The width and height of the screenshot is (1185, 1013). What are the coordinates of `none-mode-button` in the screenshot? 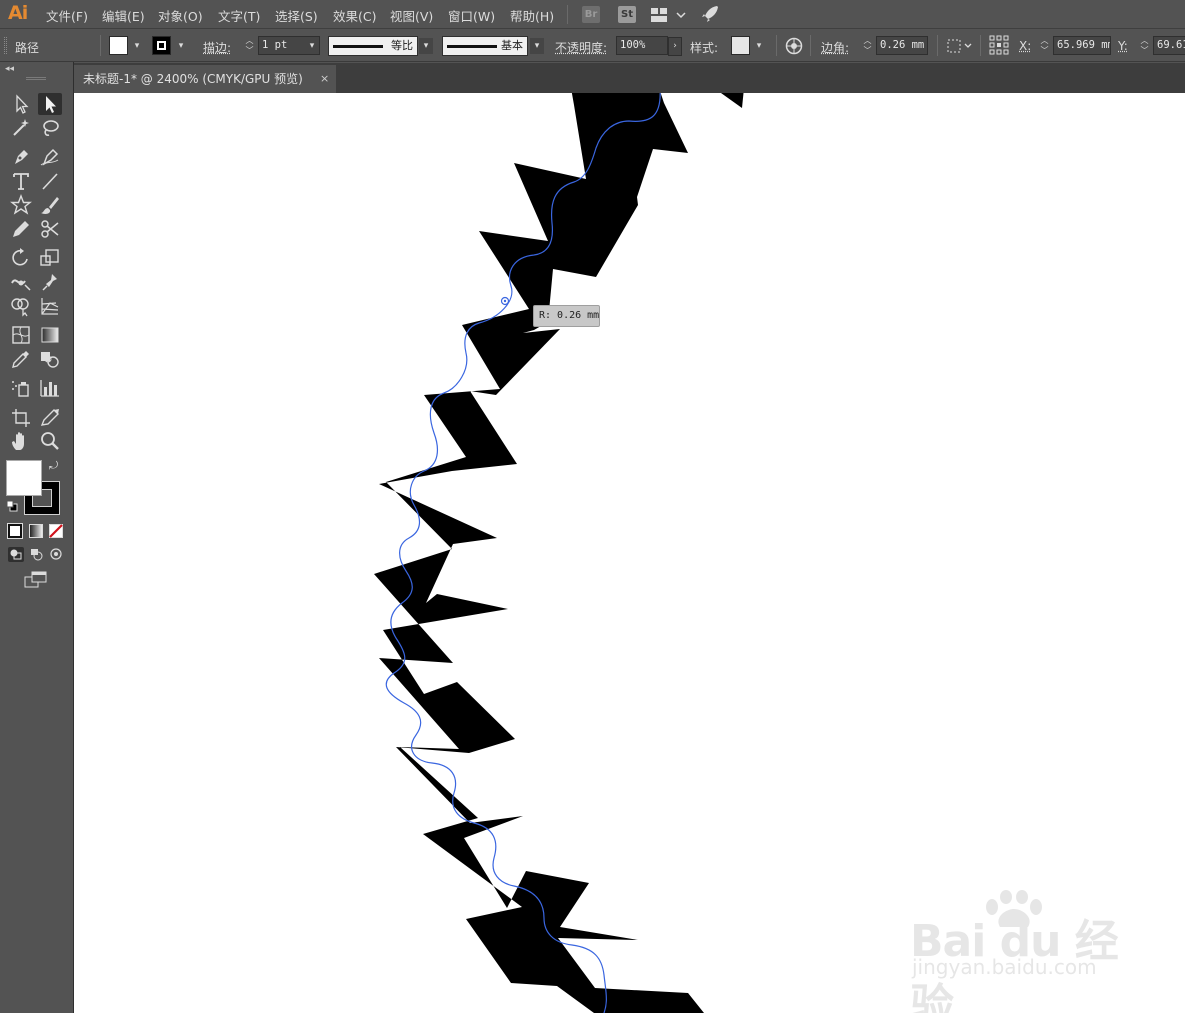 It's located at (56, 532).